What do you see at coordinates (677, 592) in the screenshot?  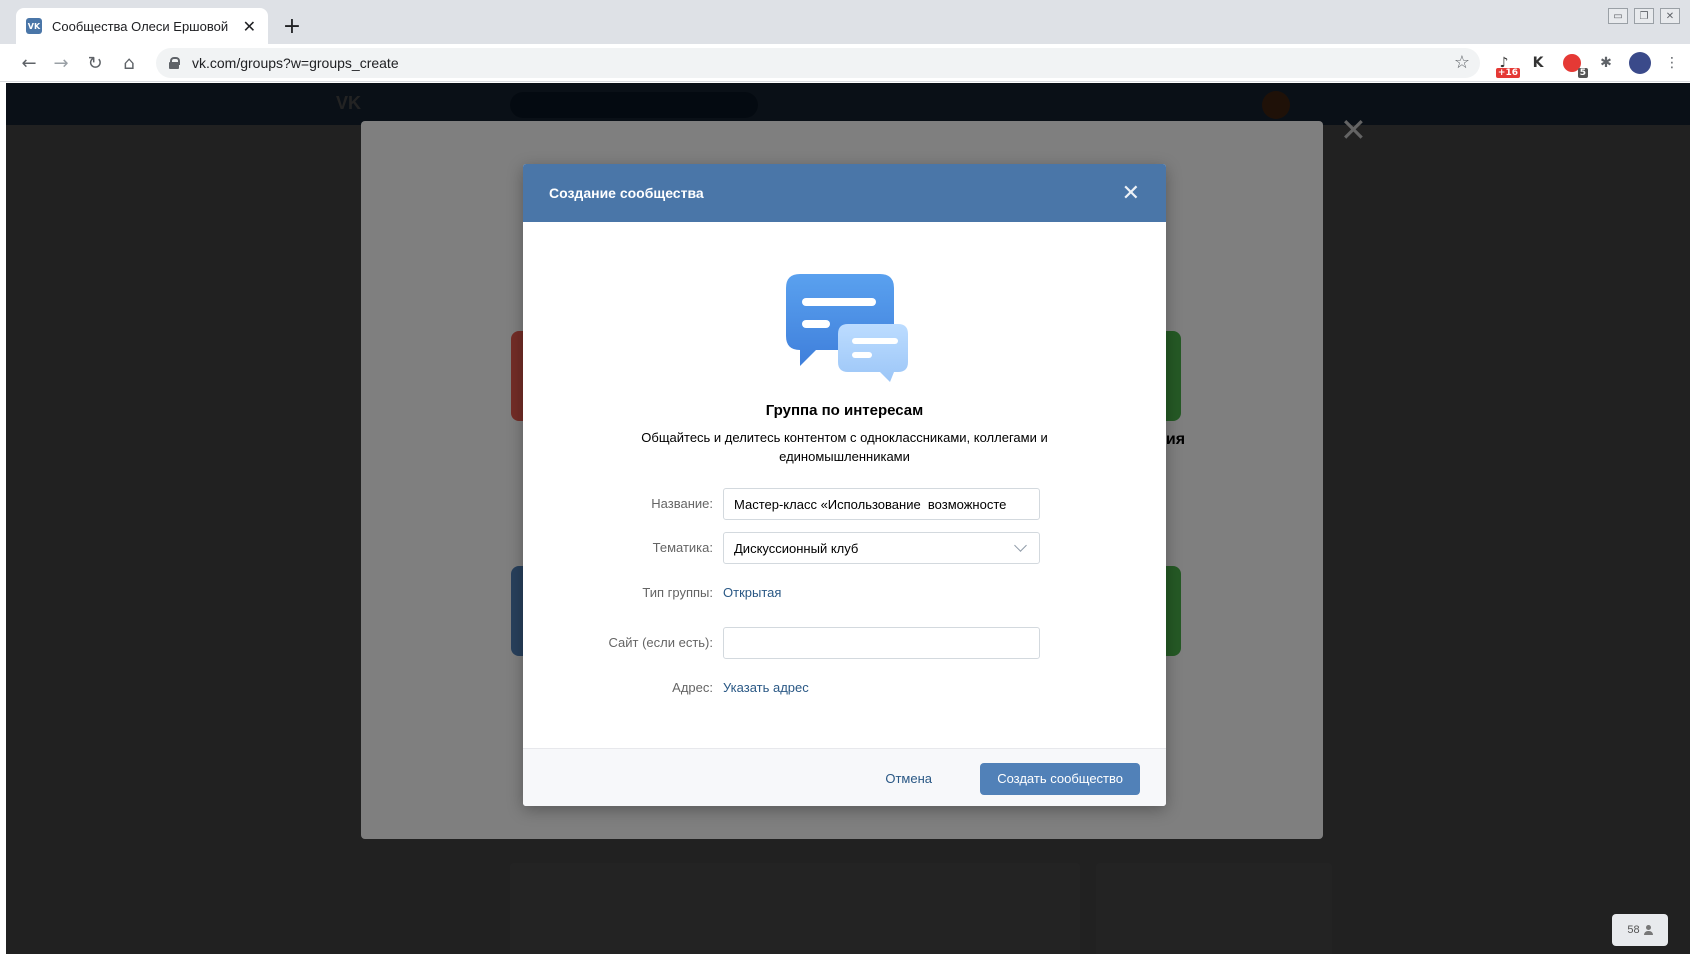 I see `group-type-label: Тип группы:` at bounding box center [677, 592].